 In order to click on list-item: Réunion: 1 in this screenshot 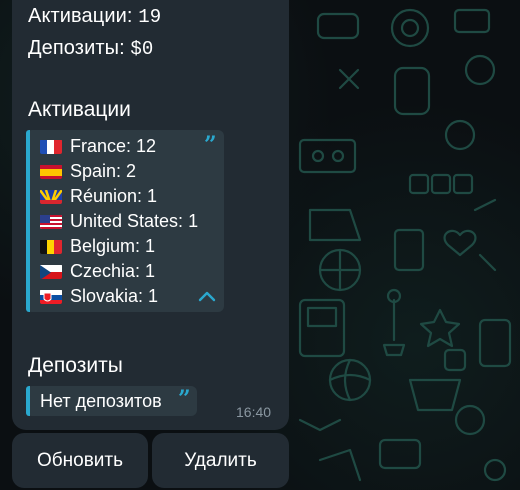, I will do `click(98, 196)`.